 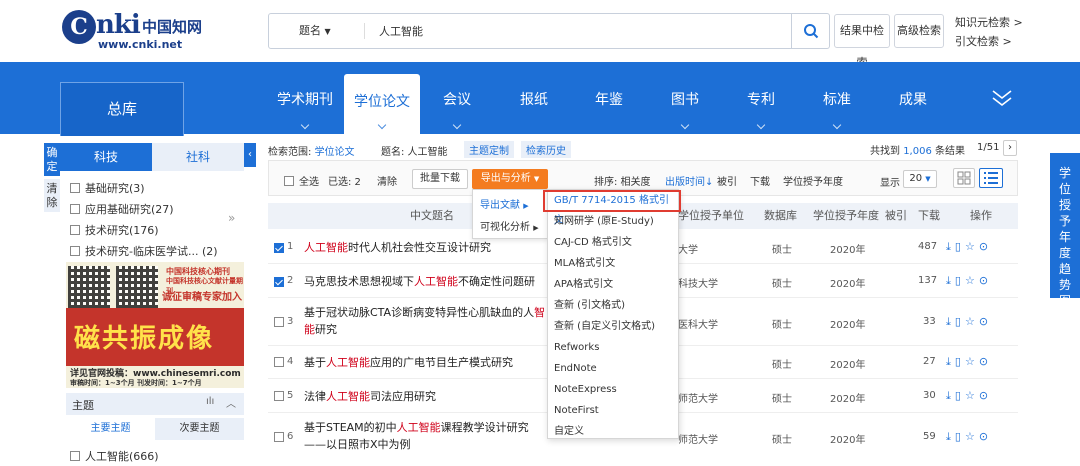 I want to click on filter-item: 基础研究(3), so click(x=107, y=189).